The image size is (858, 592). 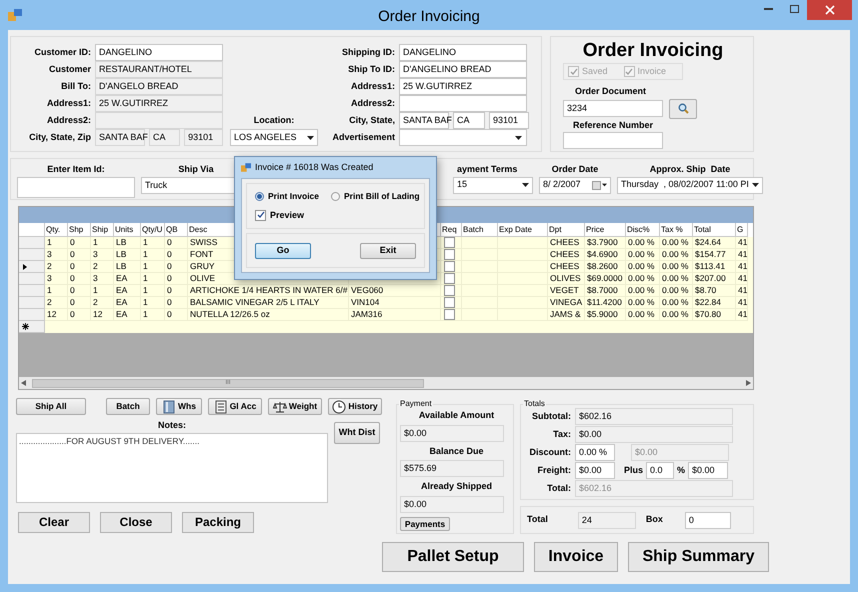 What do you see at coordinates (62, 52) in the screenshot?
I see `field-label: Customer ID:` at bounding box center [62, 52].